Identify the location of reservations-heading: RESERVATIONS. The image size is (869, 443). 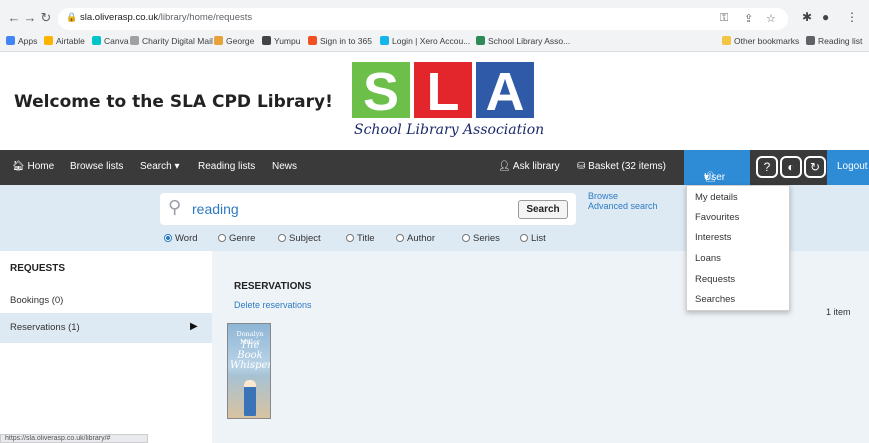
(273, 286).